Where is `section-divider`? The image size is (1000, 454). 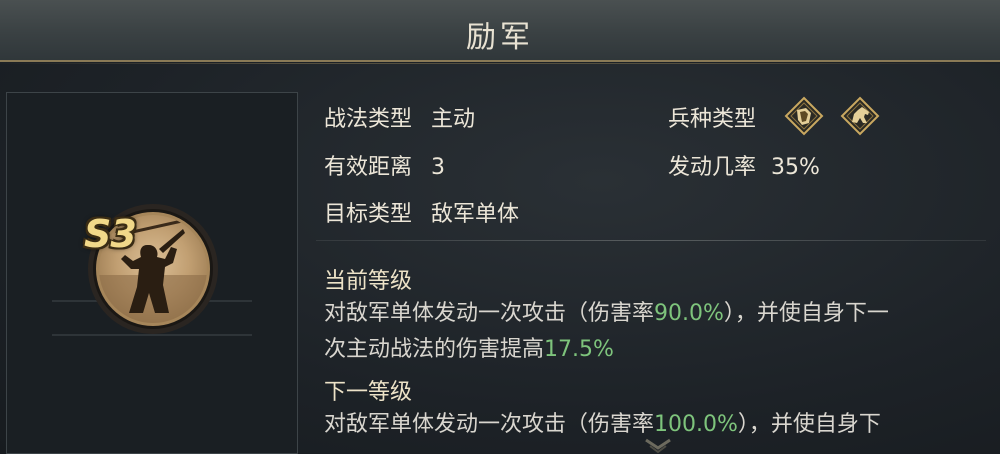
section-divider is located at coordinates (651, 240).